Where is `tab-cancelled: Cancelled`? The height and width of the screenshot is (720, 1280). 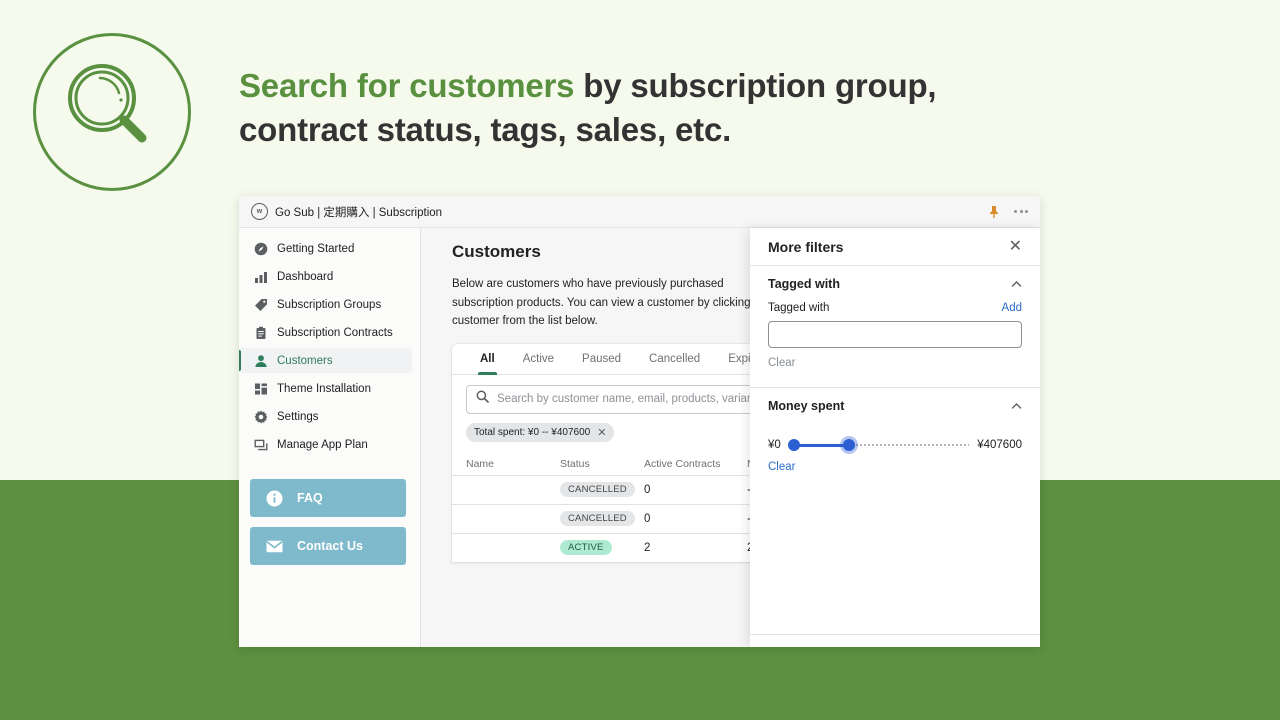
tab-cancelled: Cancelled is located at coordinates (674, 359).